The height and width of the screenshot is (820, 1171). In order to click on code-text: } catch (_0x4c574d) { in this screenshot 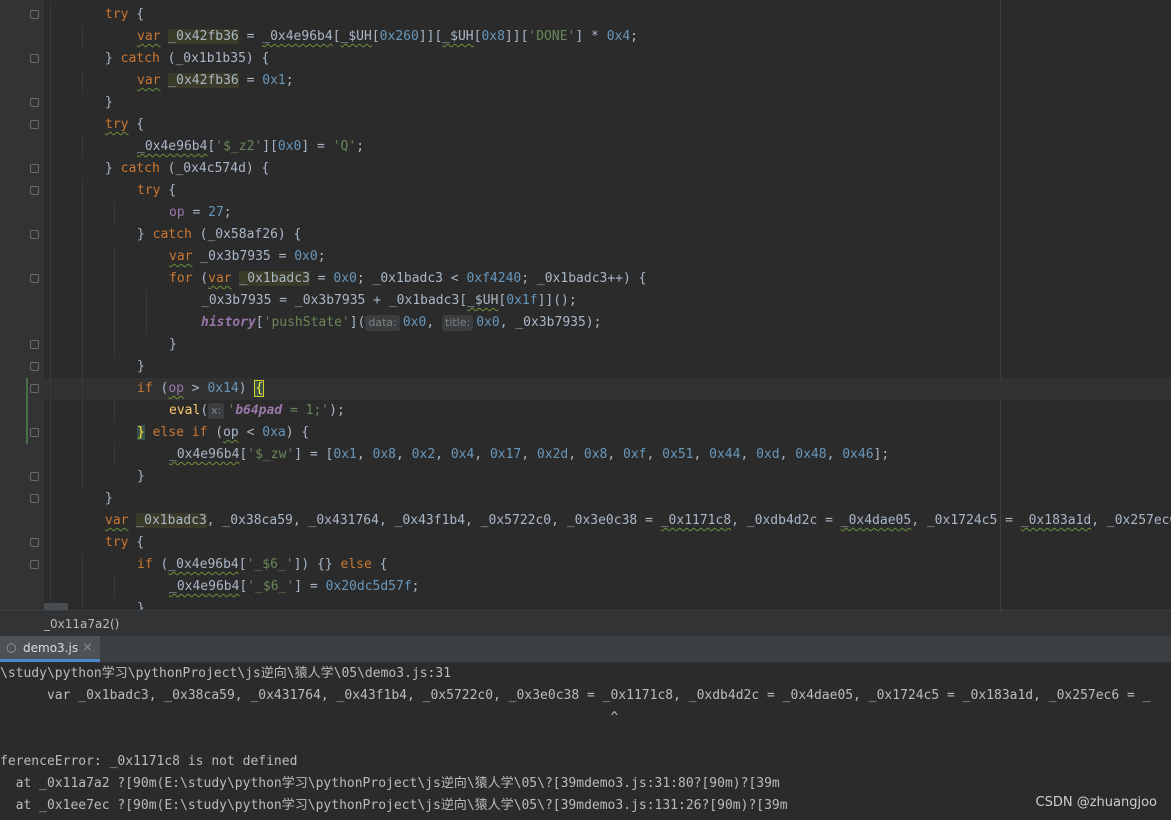, I will do `click(187, 169)`.